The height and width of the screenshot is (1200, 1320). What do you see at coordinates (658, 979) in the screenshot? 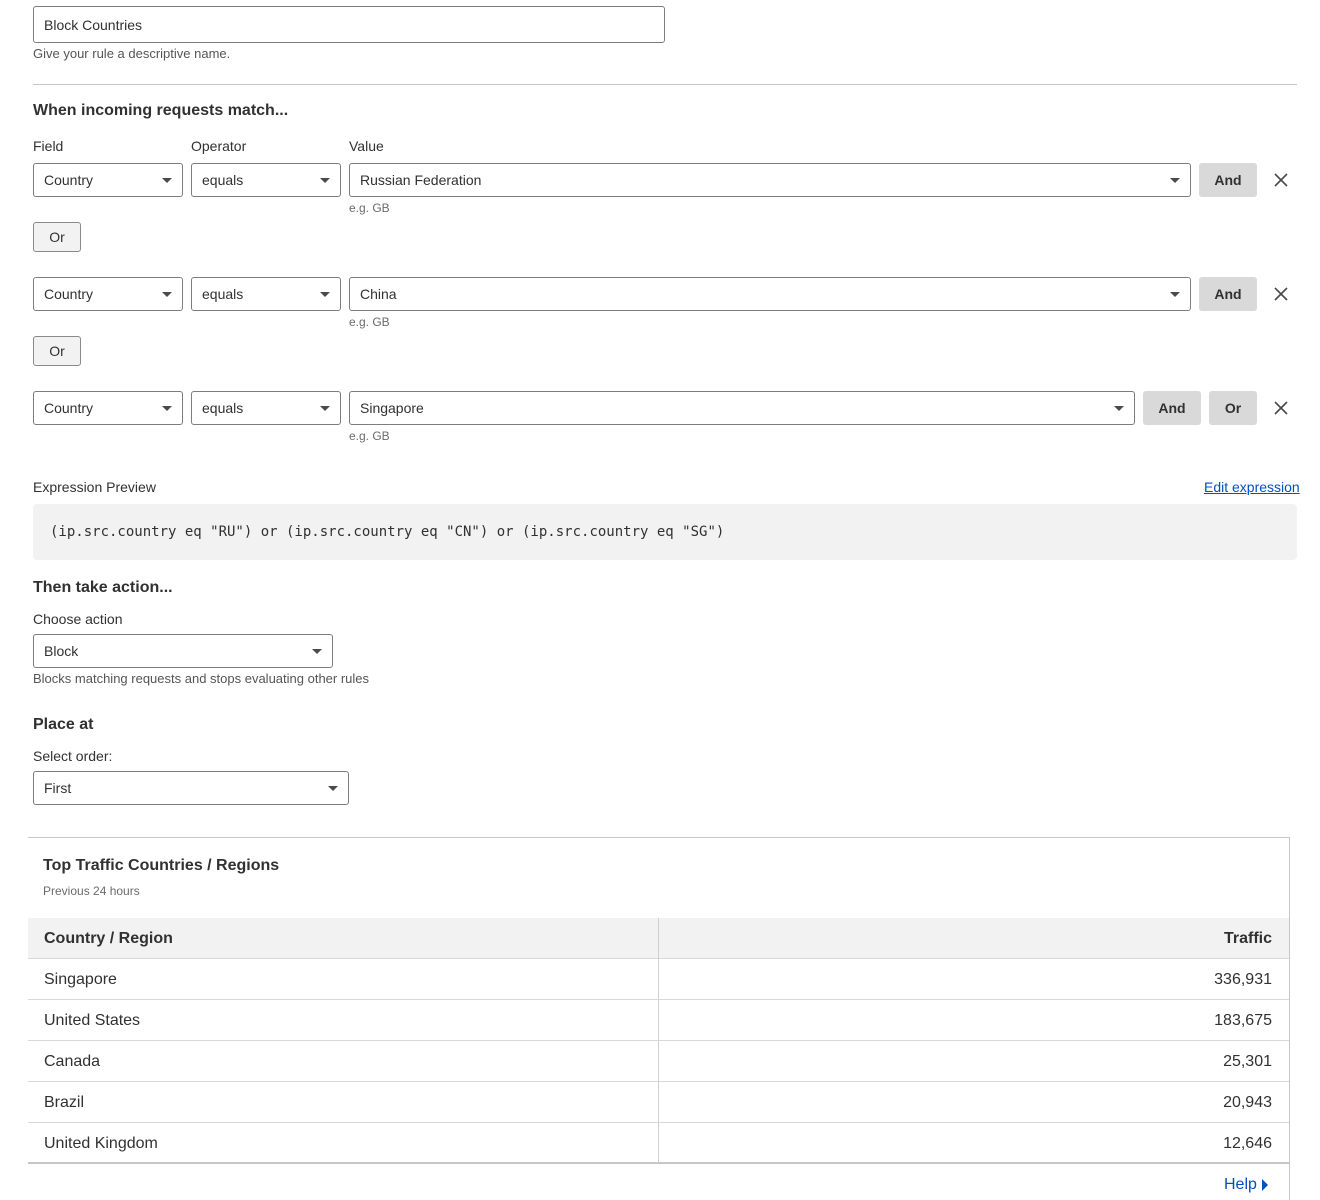
I see `table-row: Singapore 336,931` at bounding box center [658, 979].